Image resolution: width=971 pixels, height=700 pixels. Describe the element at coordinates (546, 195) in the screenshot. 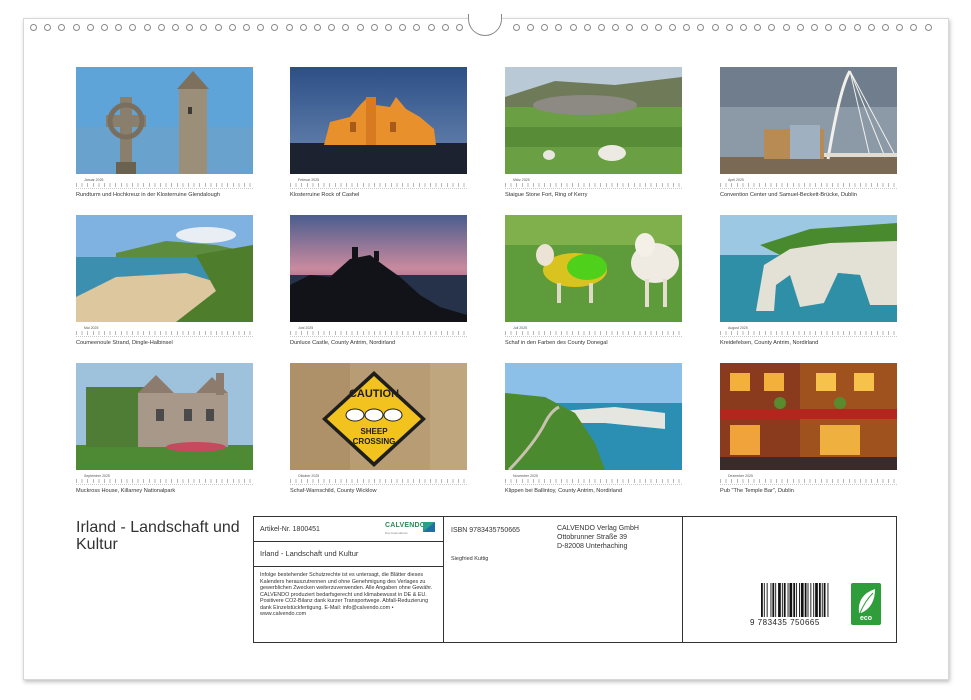

I see `photo-caption: Staigue Stone Fort, Ring of Kerry` at that location.